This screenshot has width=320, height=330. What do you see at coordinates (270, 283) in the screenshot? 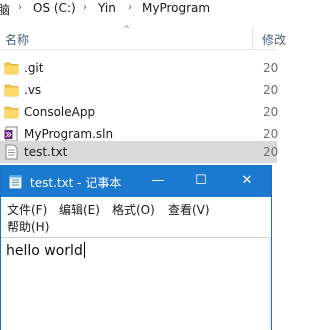
I see `vertical-scrollbar` at bounding box center [270, 283].